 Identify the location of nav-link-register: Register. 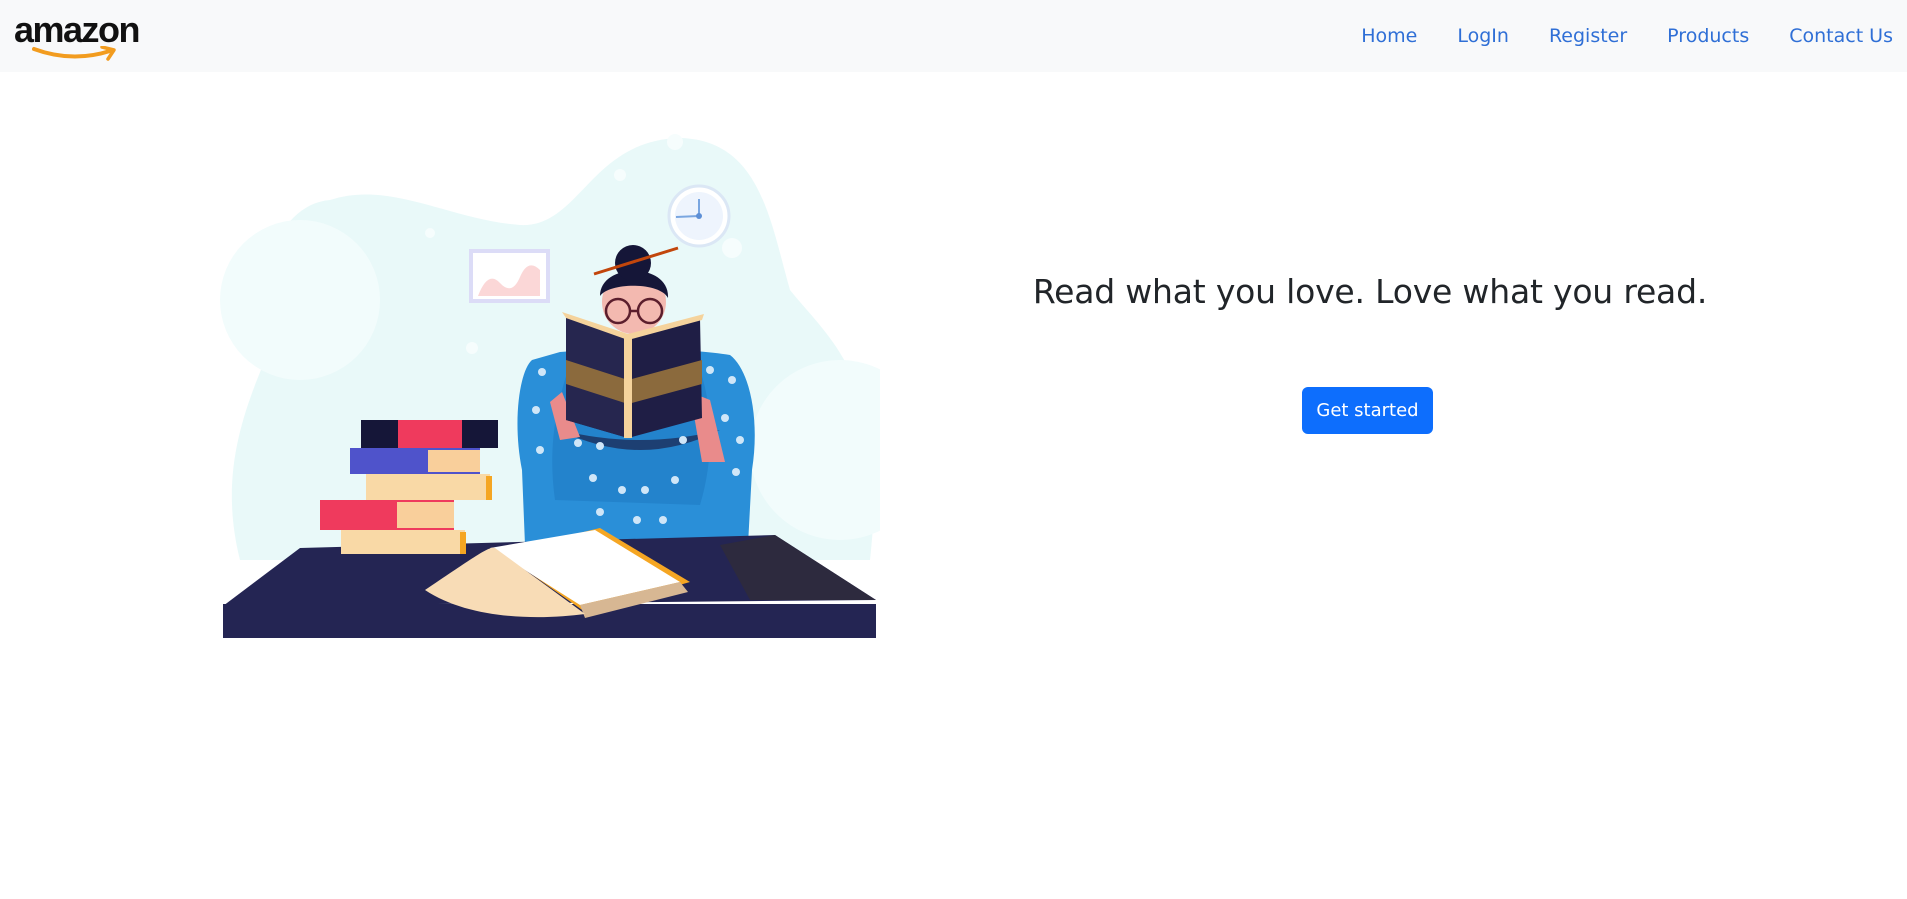
(1588, 36).